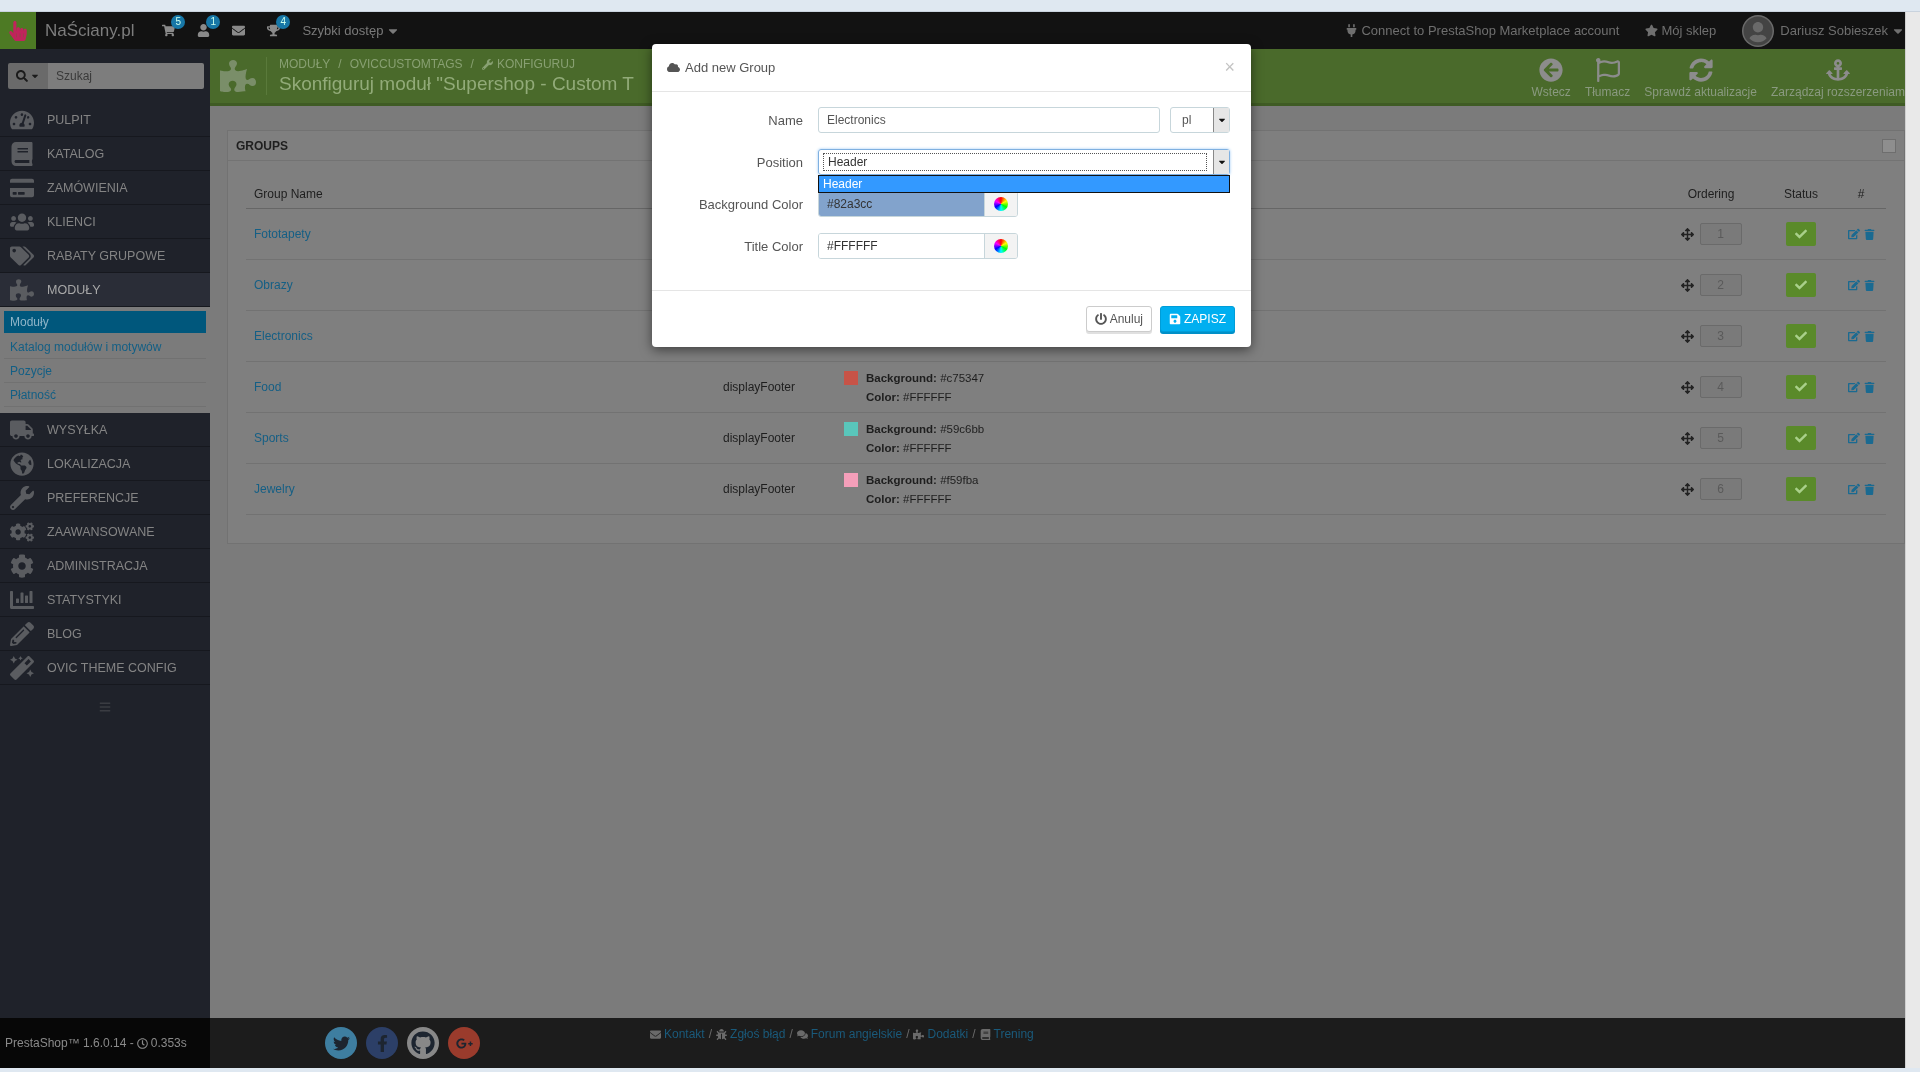 The width and height of the screenshot is (1920, 1072). I want to click on submenu-item: Płatność, so click(105, 395).